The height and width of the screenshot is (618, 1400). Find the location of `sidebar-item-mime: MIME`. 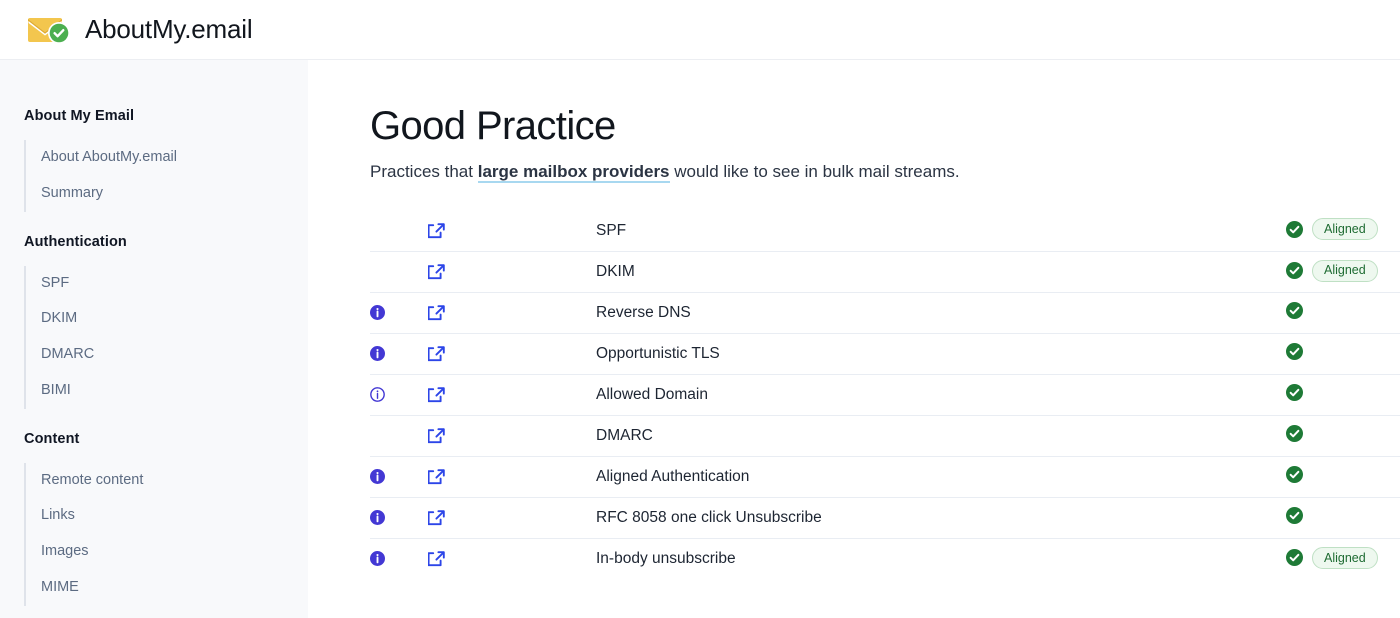

sidebar-item-mime: MIME is located at coordinates (167, 588).